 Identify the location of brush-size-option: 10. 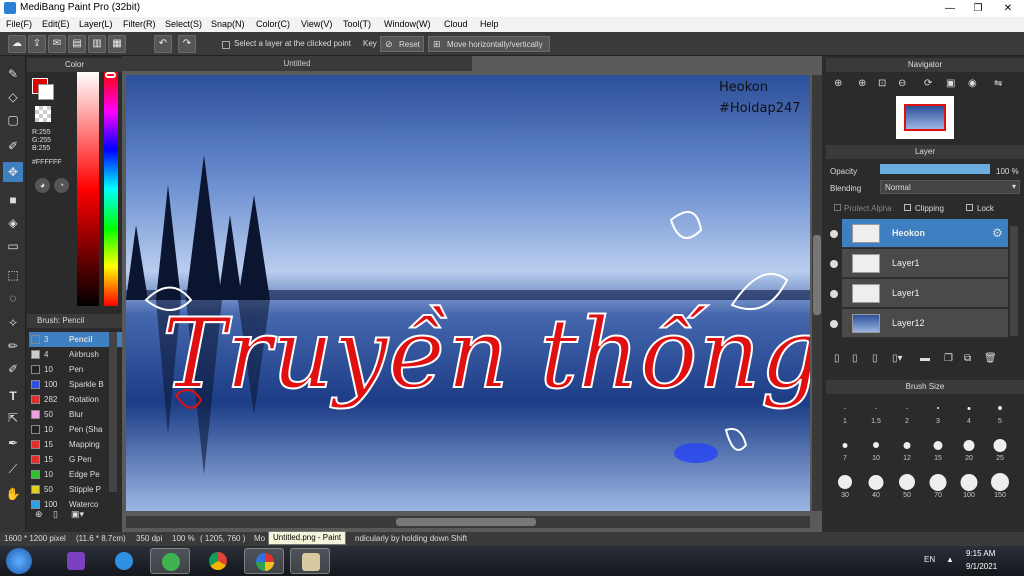
(876, 450).